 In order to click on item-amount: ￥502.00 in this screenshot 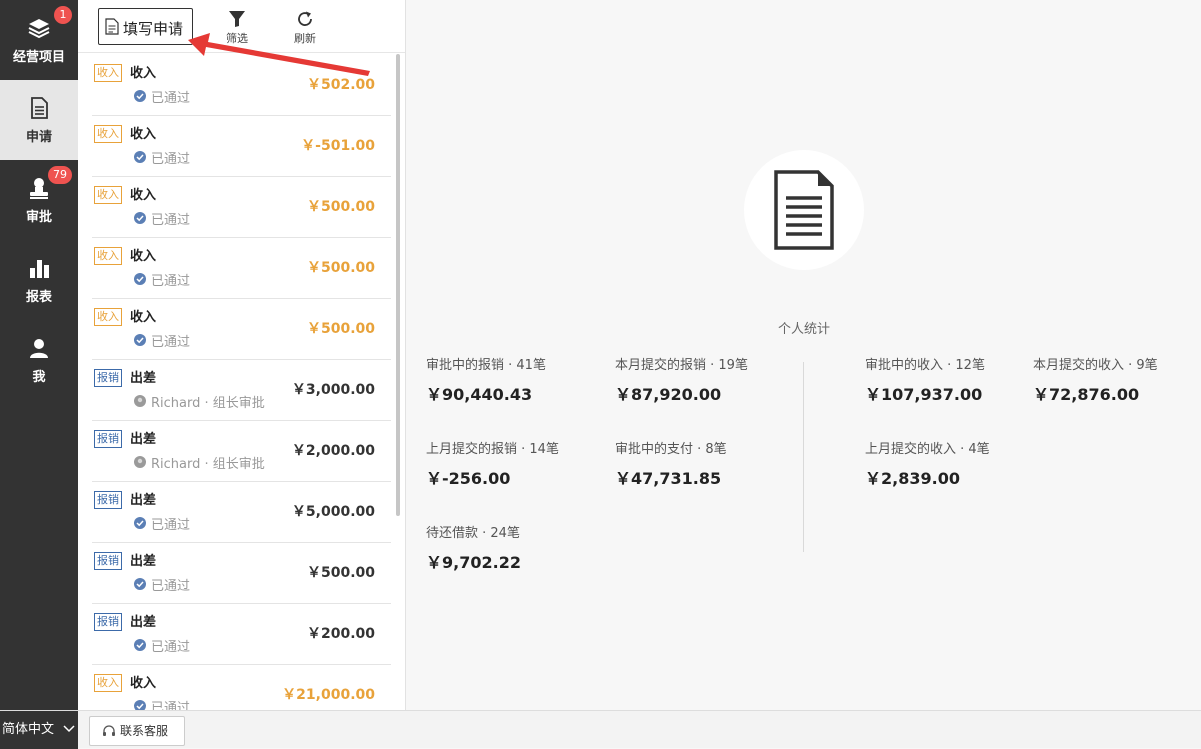, I will do `click(340, 85)`.